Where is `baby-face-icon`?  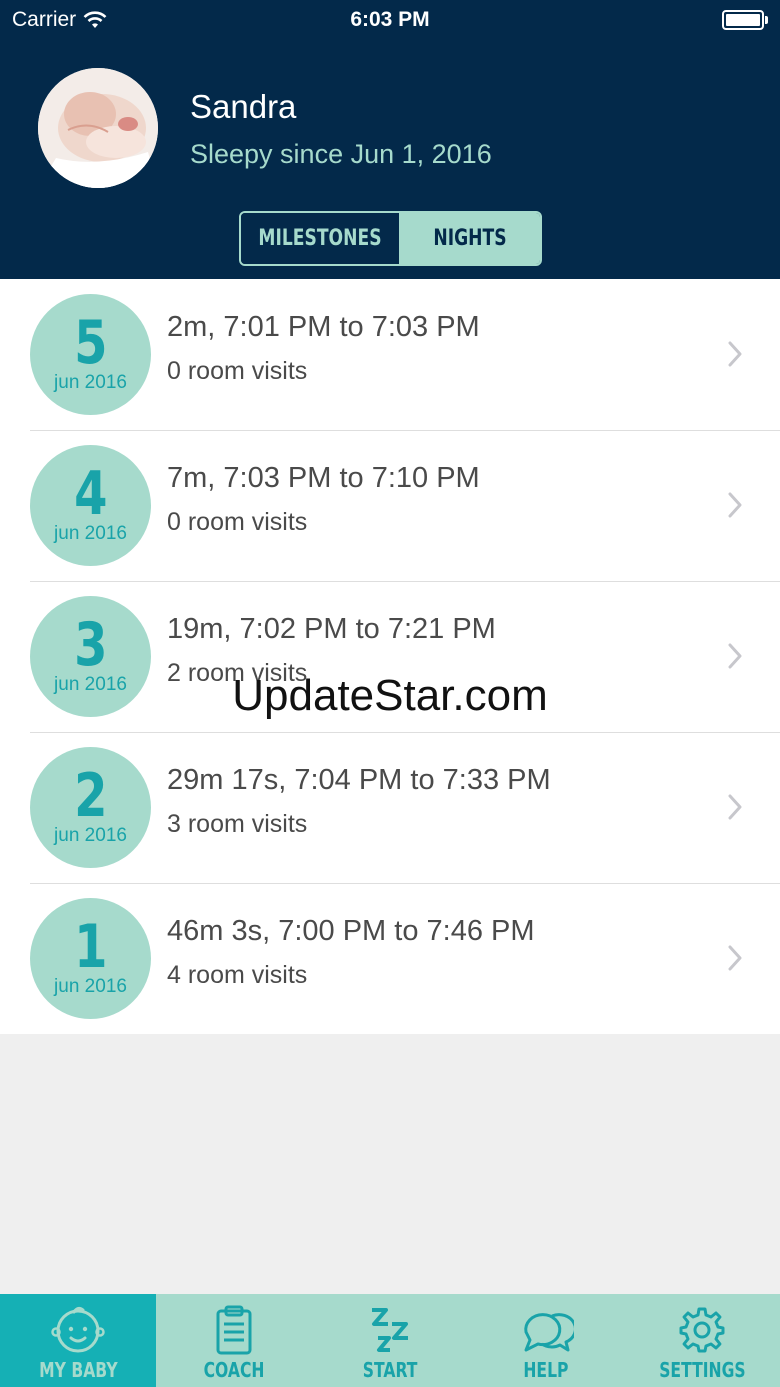
baby-face-icon is located at coordinates (78, 1329).